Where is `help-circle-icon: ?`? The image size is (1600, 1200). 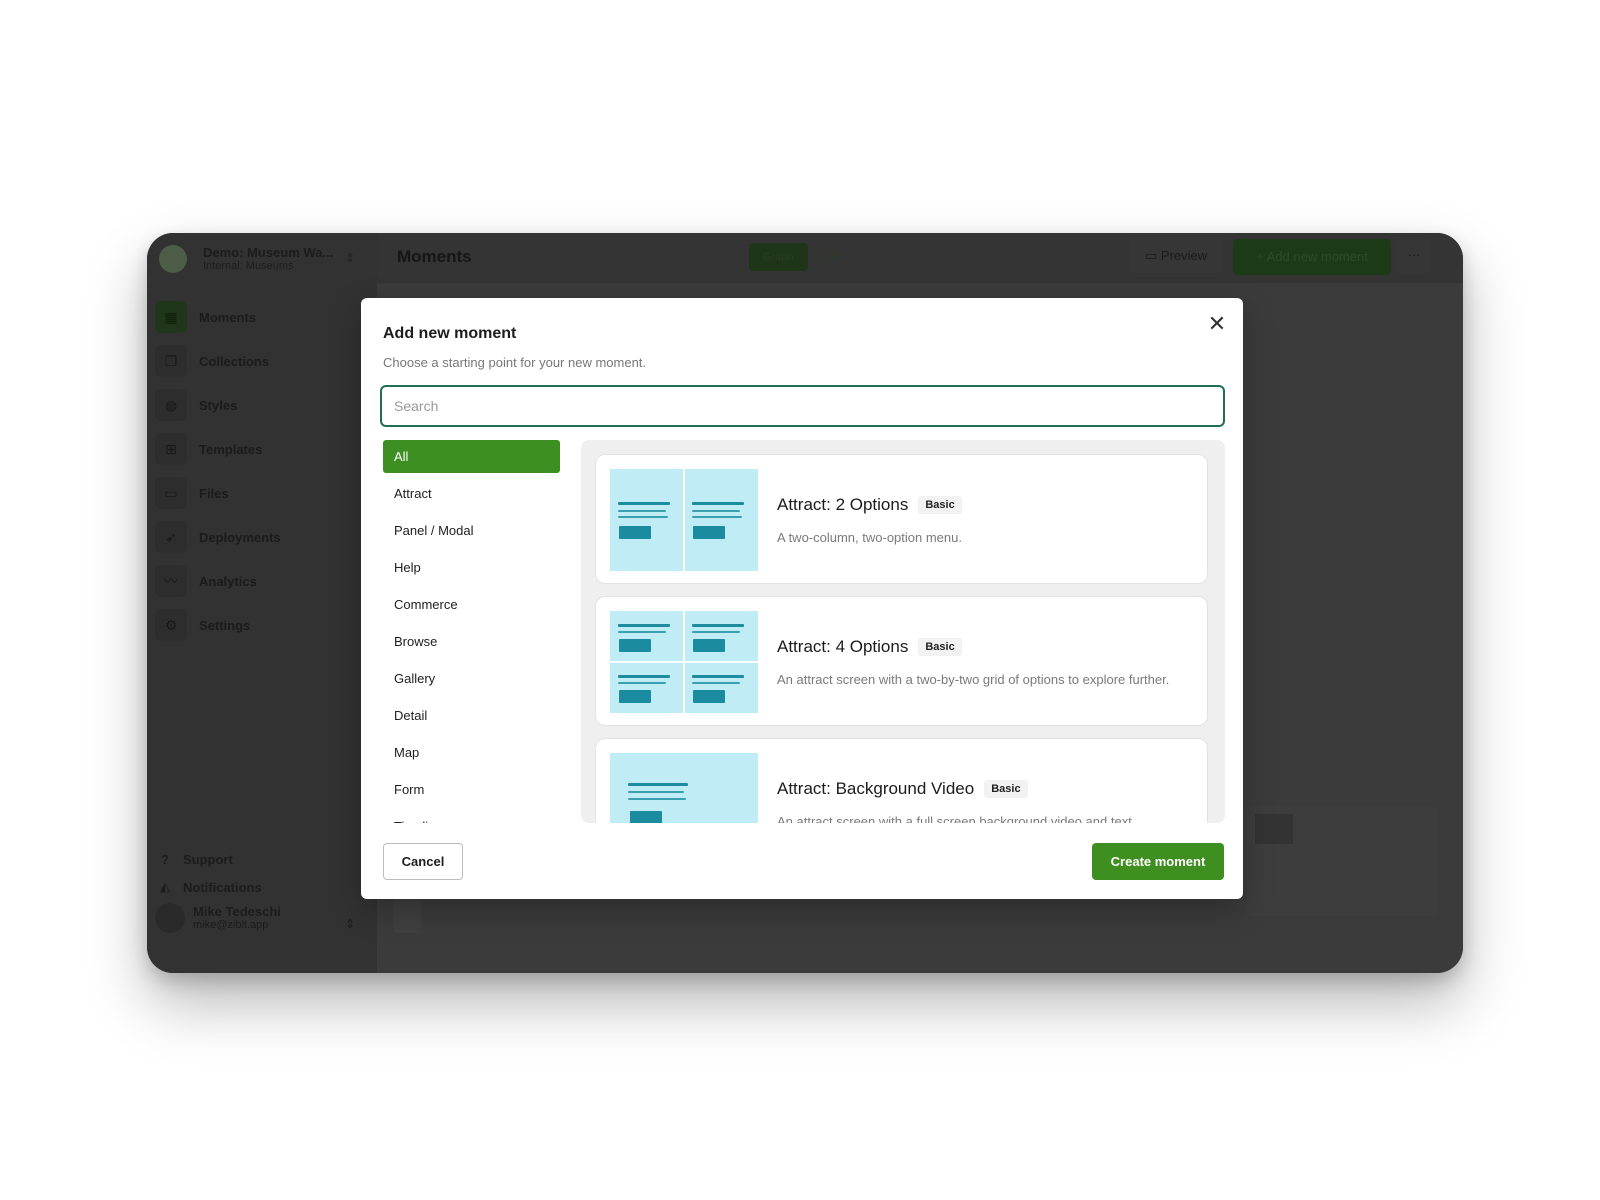
help-circle-icon: ? is located at coordinates (165, 859).